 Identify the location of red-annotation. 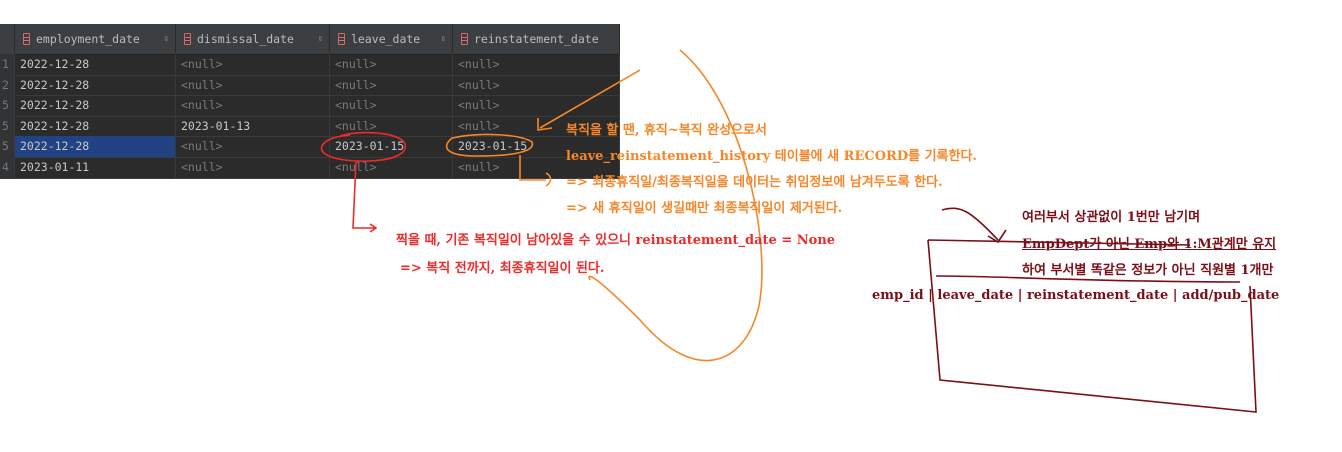
(363, 182).